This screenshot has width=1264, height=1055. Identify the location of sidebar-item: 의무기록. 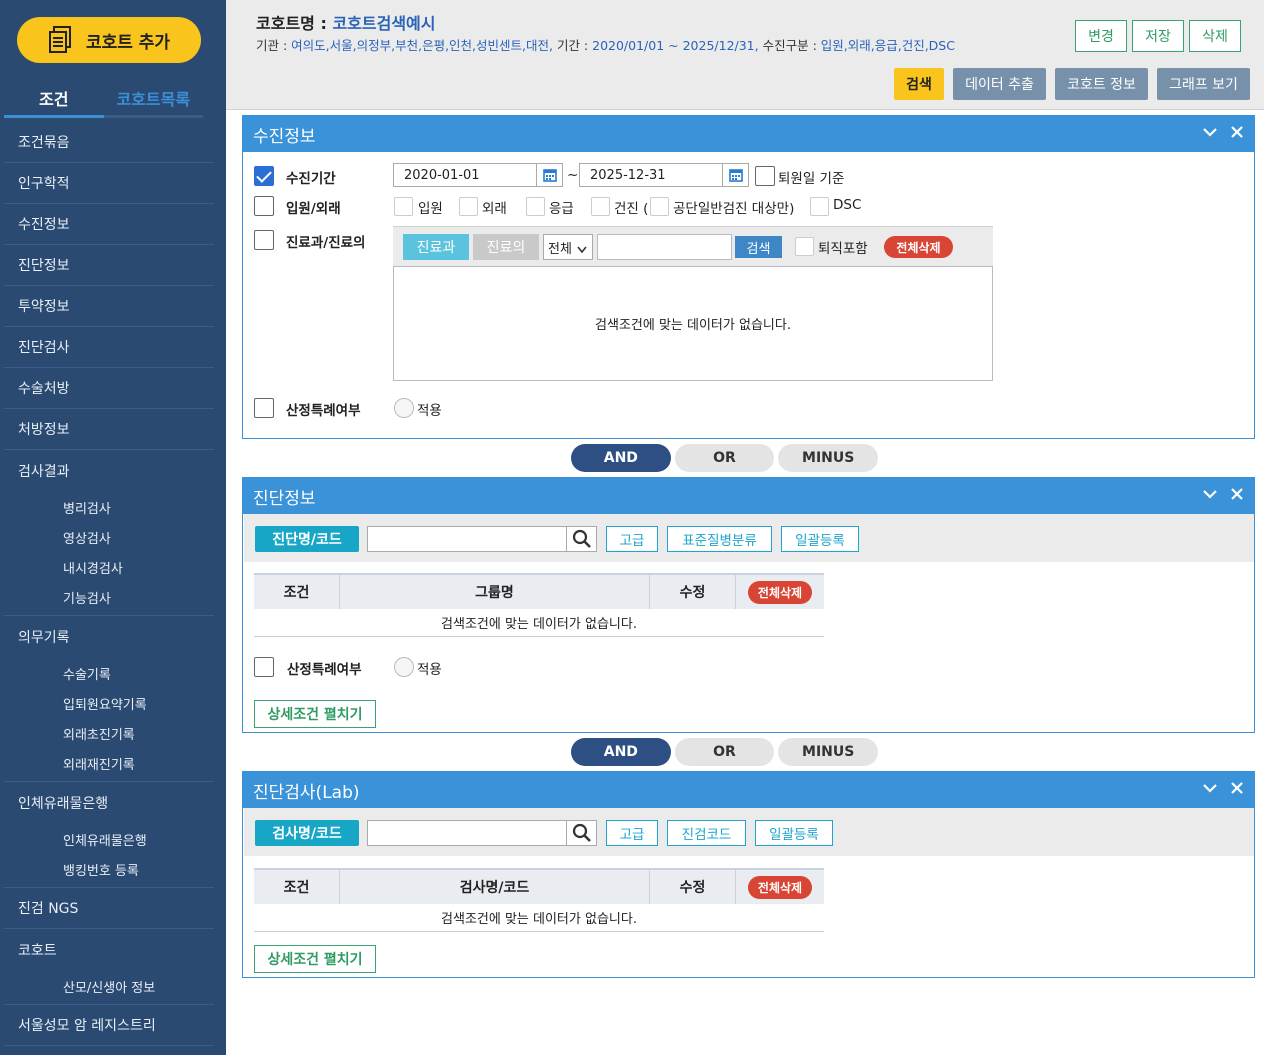
(109, 636).